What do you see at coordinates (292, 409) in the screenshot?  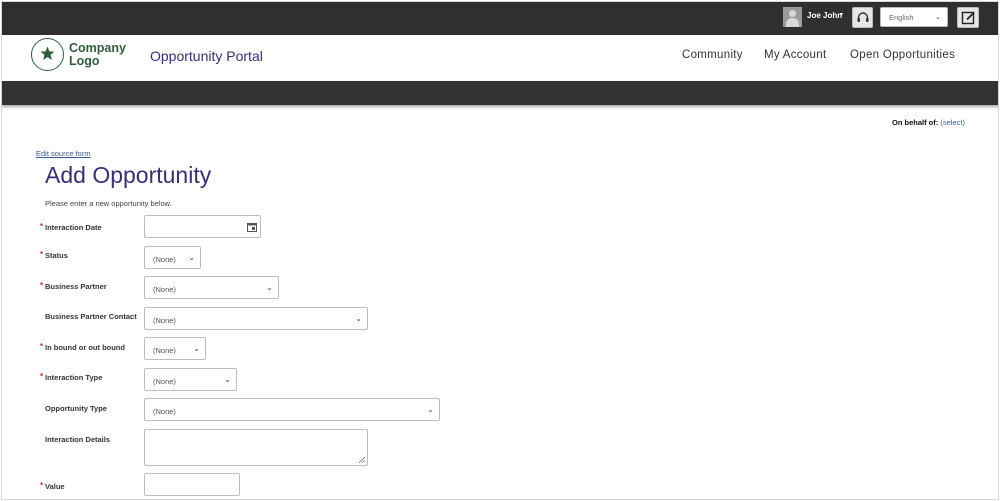 I see `opportunity-type-select: (None) ⌄` at bounding box center [292, 409].